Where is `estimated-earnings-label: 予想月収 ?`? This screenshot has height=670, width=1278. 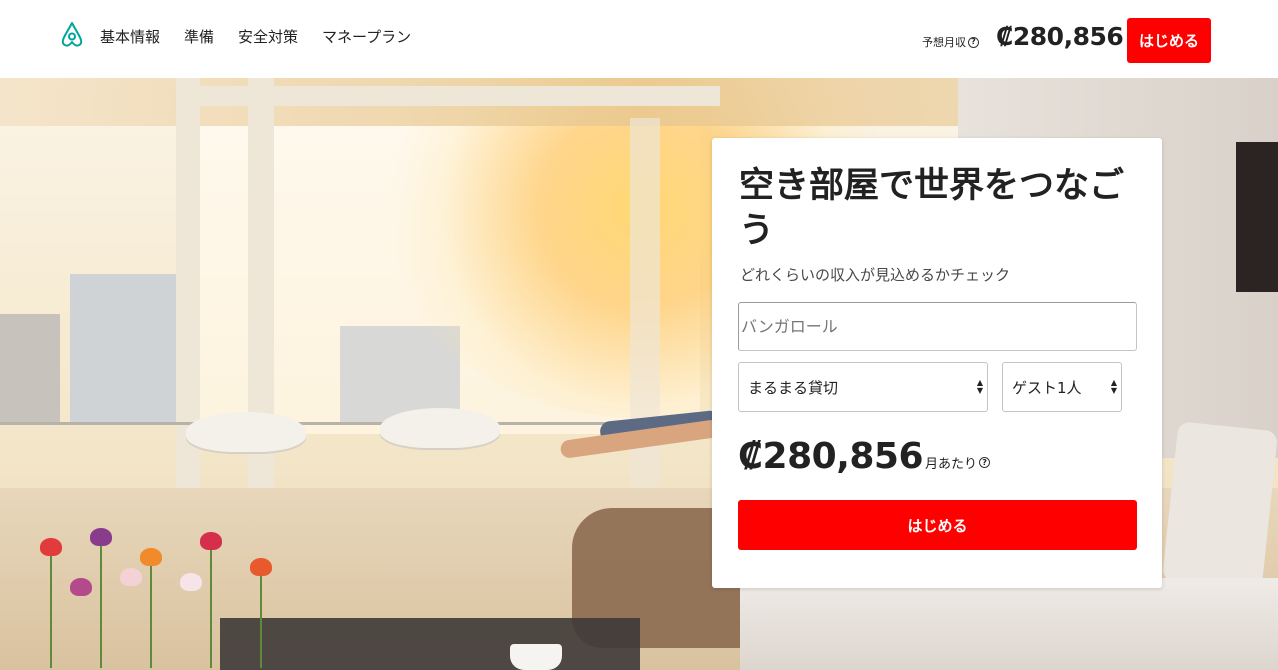 estimated-earnings-label: 予想月収 ? is located at coordinates (950, 42).